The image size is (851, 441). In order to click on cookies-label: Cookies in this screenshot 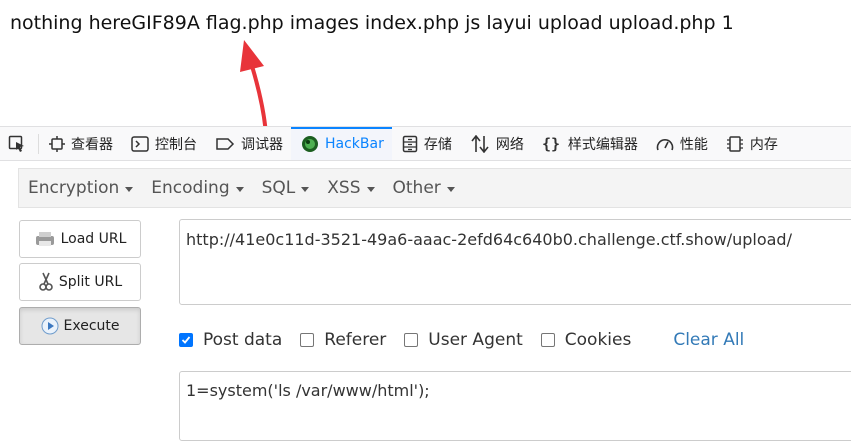, I will do `click(598, 340)`.